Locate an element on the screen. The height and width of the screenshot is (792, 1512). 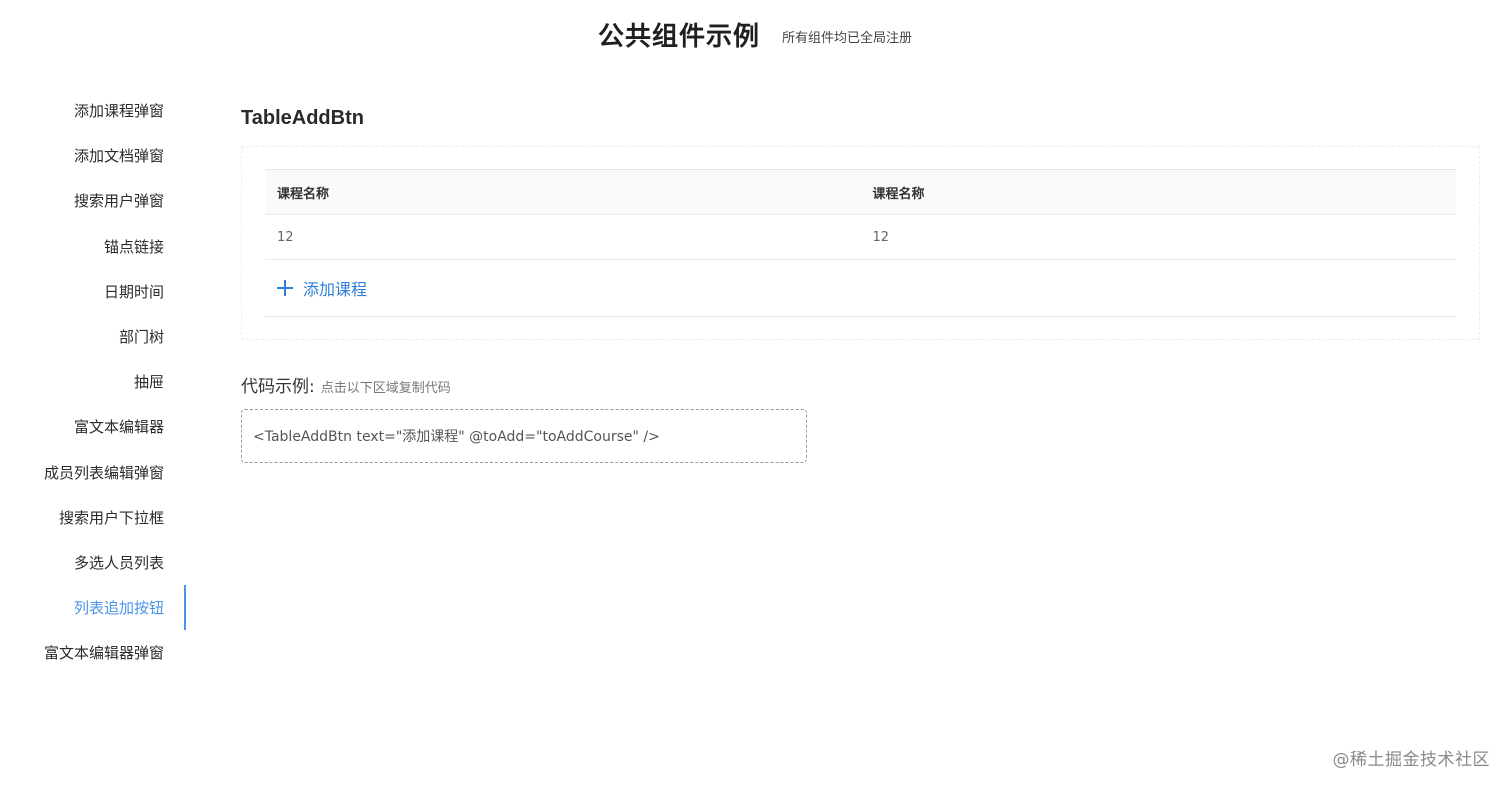
header-inner: 公共组件示例 所有组件均已全局注册 is located at coordinates (755, 34).